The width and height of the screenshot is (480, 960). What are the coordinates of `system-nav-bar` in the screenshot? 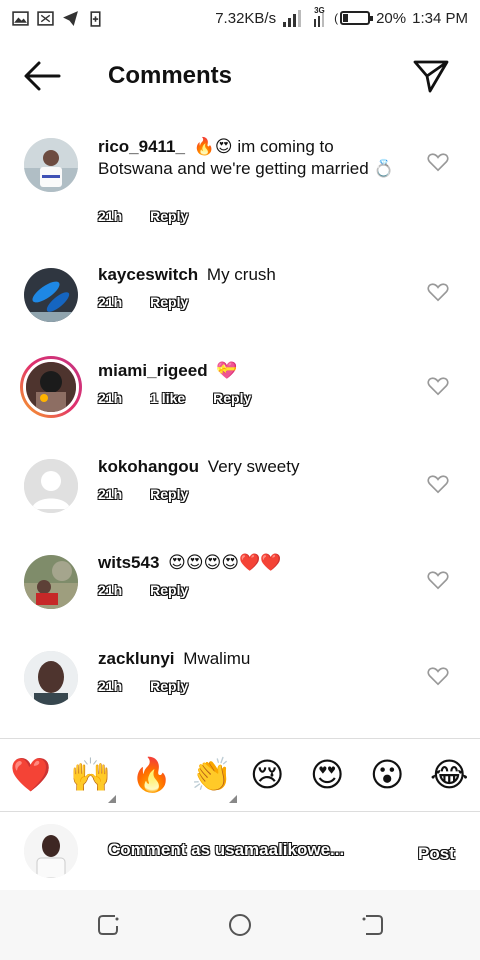 It's located at (240, 925).